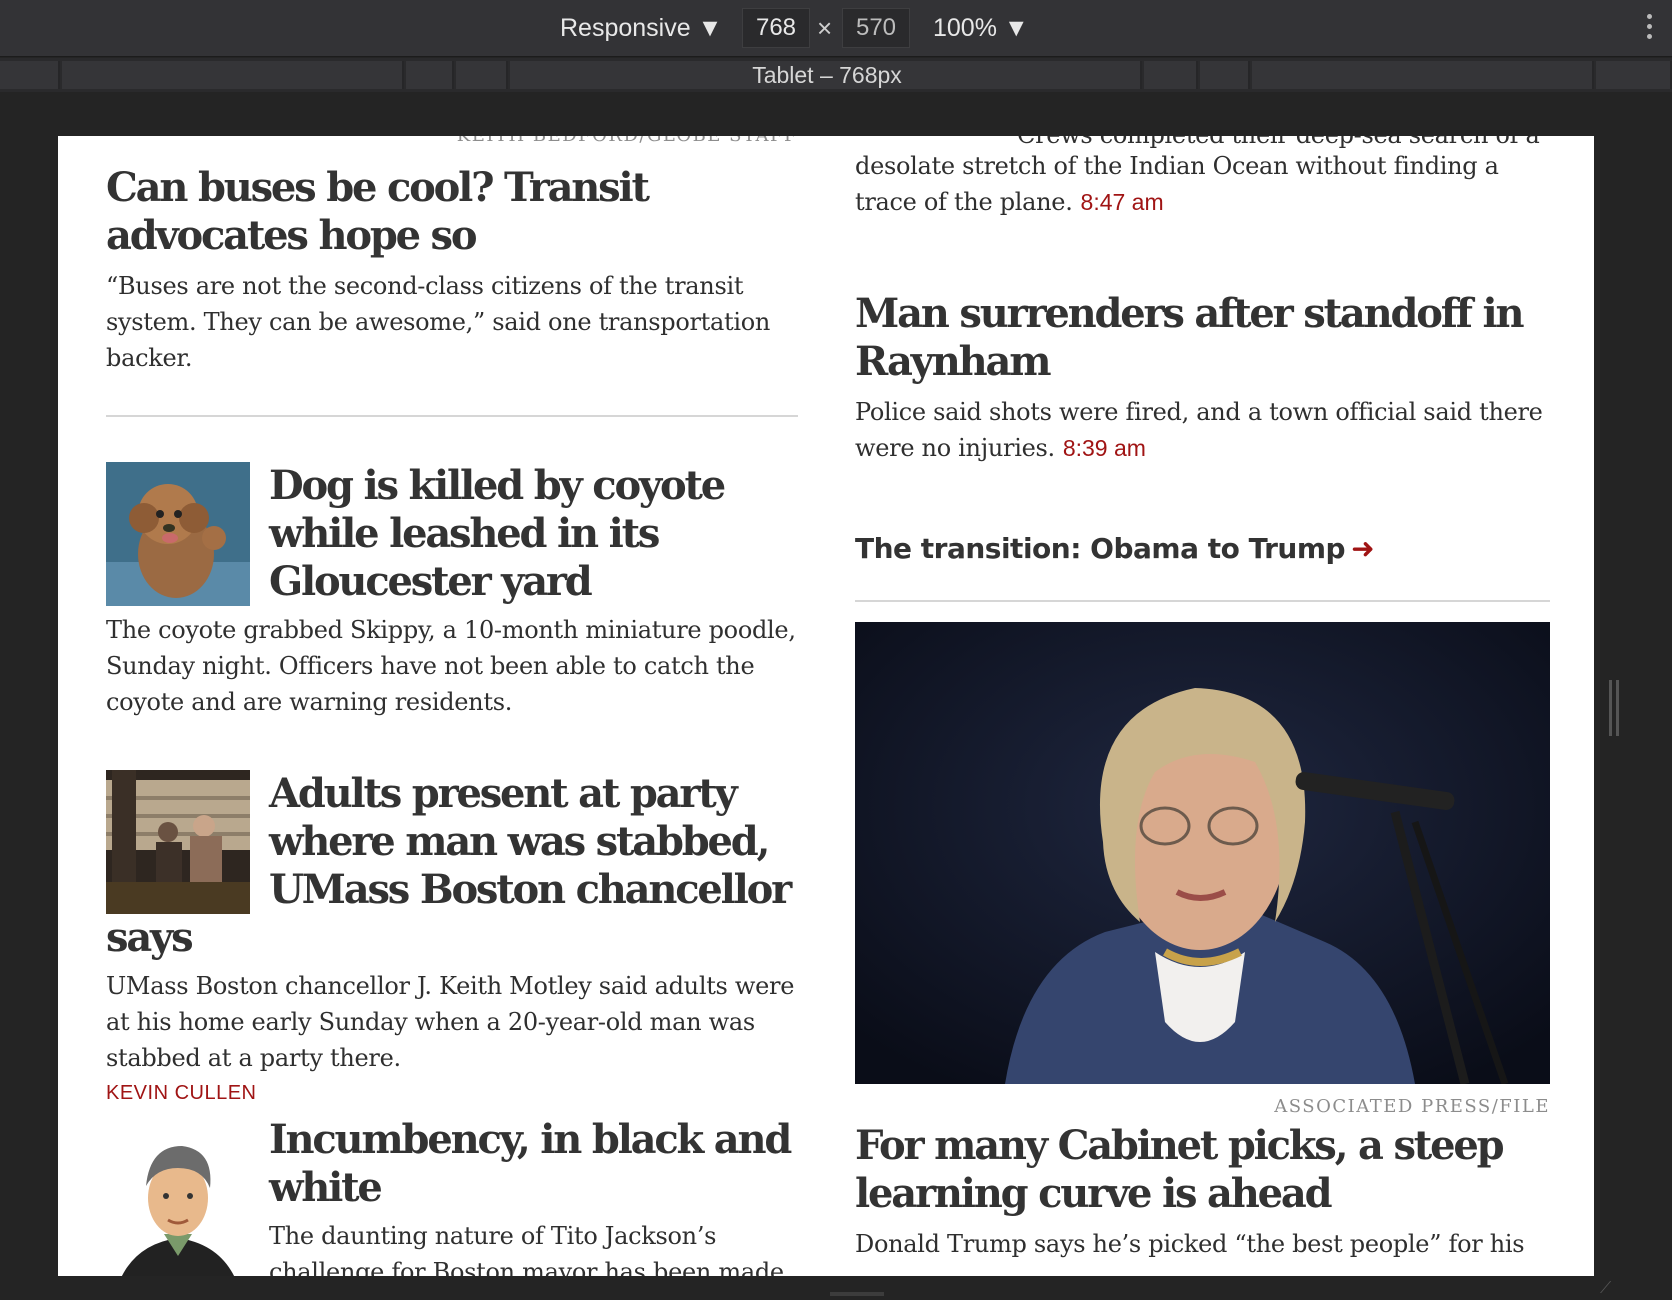 The width and height of the screenshot is (1672, 1300). What do you see at coordinates (178, 534) in the screenshot?
I see `poodle-photo` at bounding box center [178, 534].